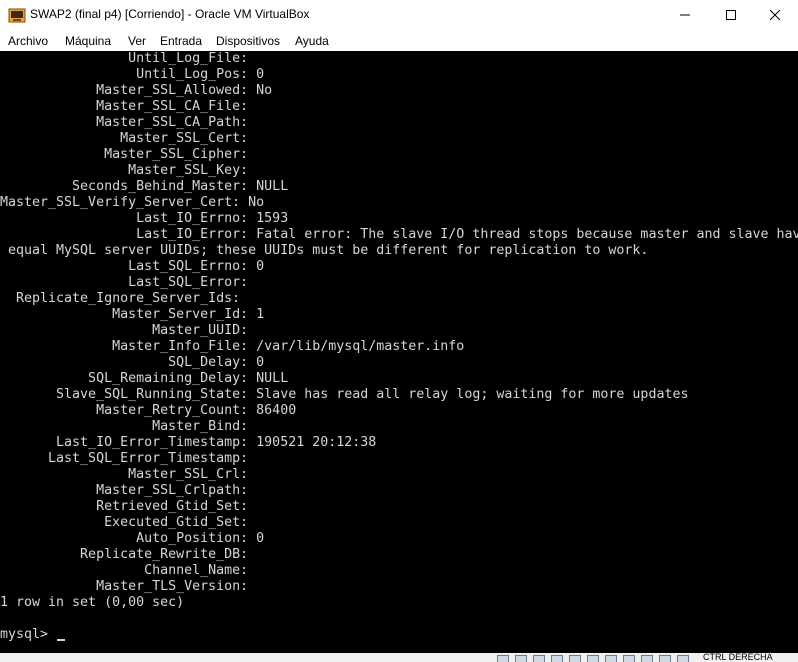 Image resolution: width=798 pixels, height=662 pixels. I want to click on console-line: Master_SSL_Cert:, so click(128, 138).